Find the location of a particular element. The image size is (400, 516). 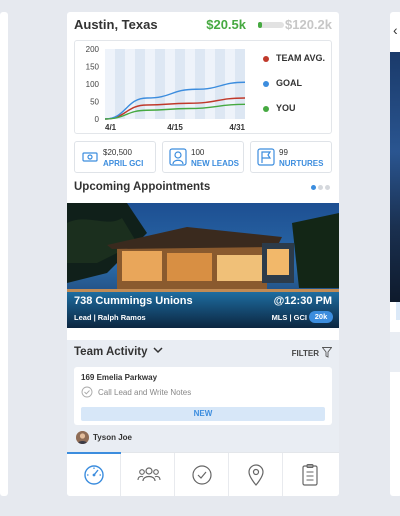

goal-progress-bar is located at coordinates (271, 25).